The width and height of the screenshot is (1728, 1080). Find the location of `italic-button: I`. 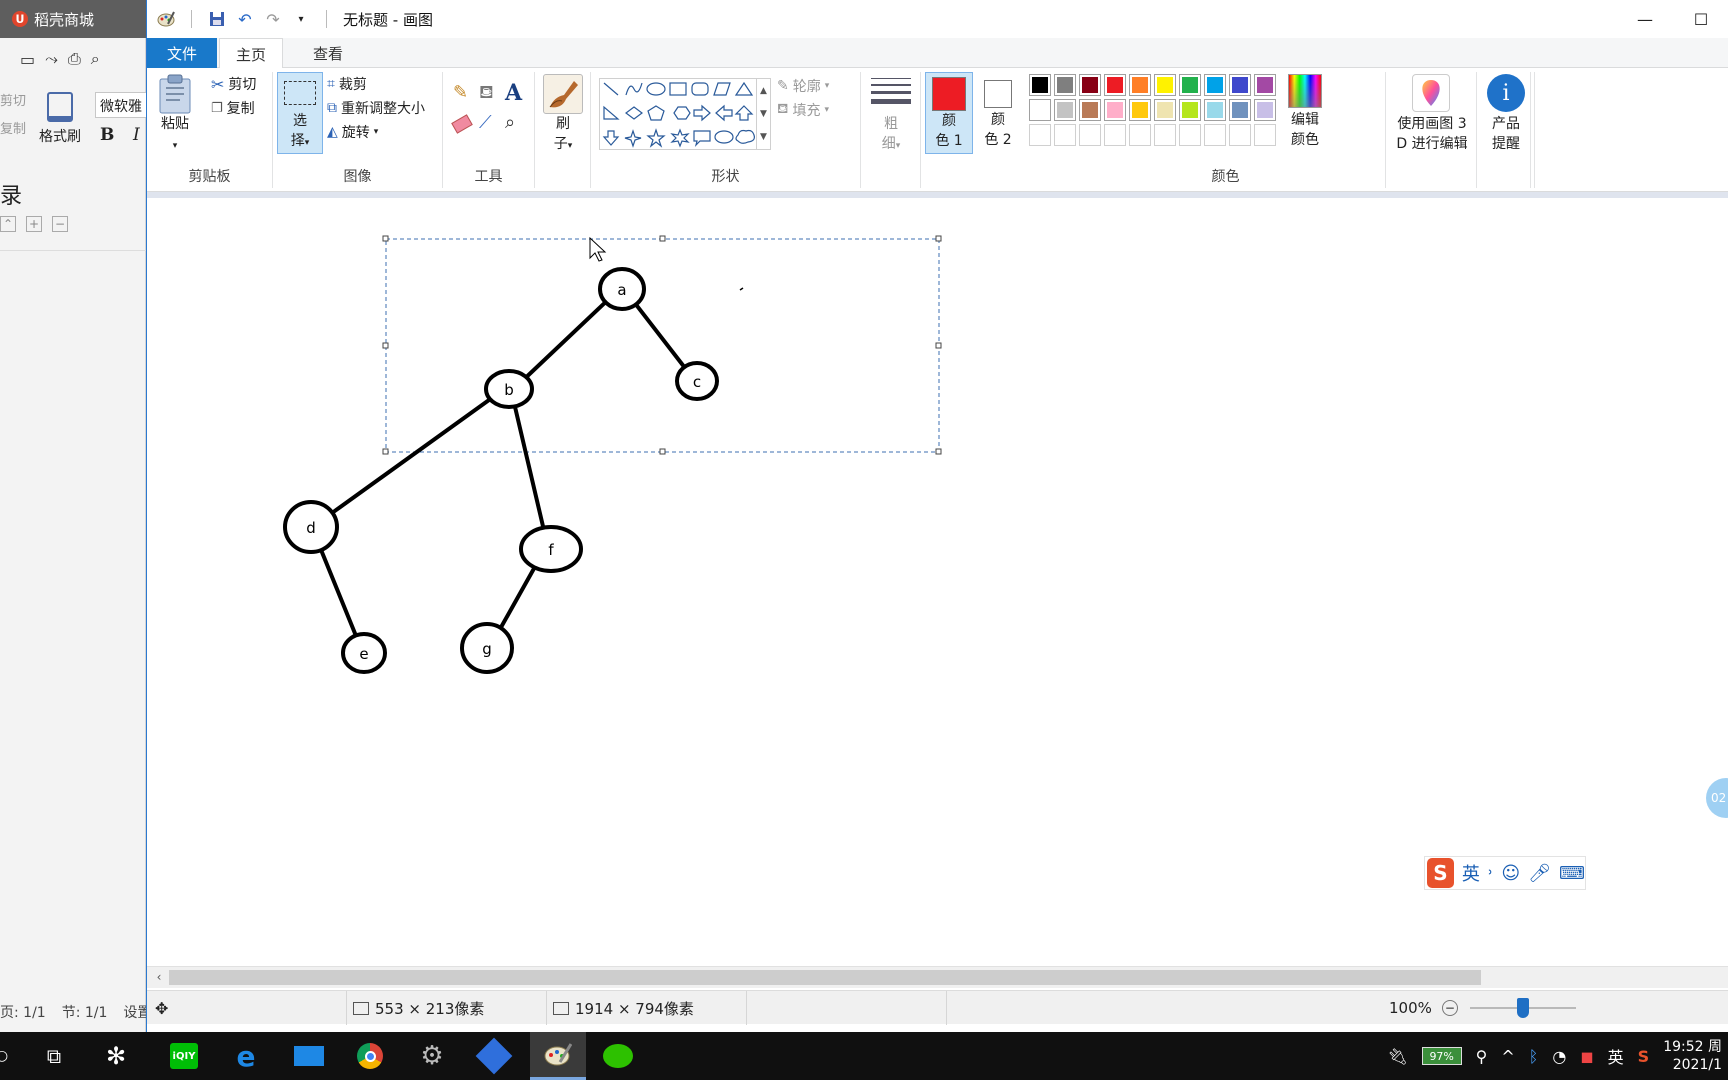

italic-button: I is located at coordinates (136, 135).